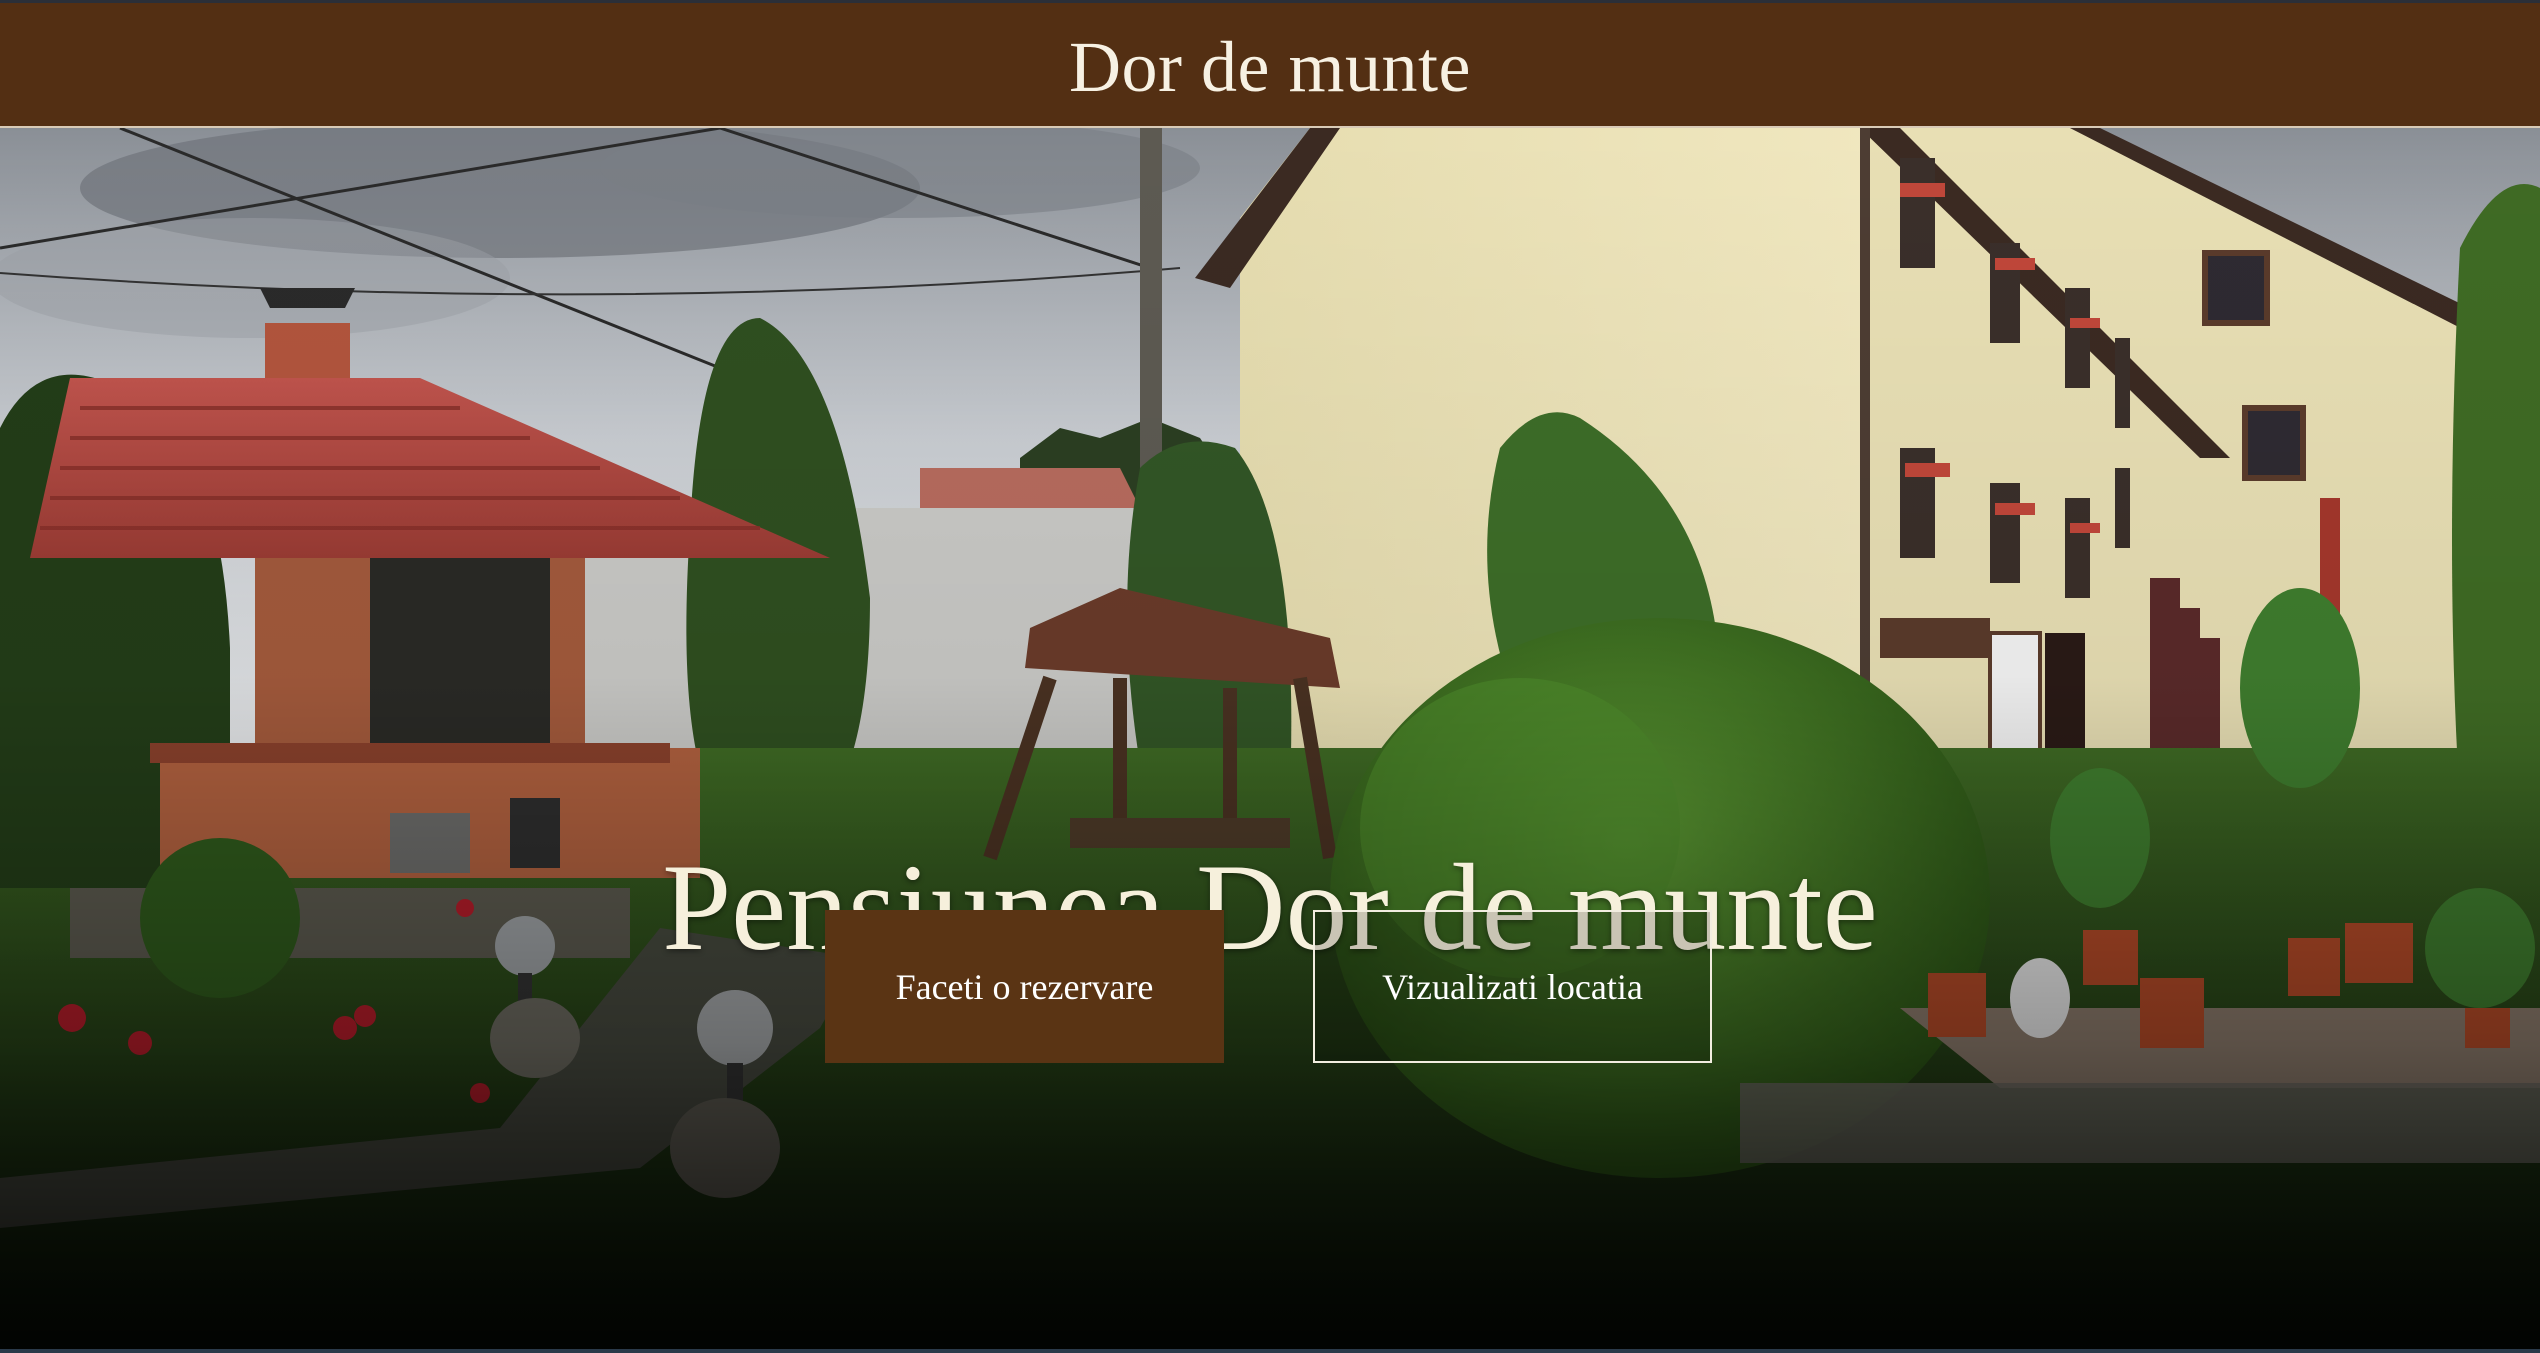 This screenshot has height=1353, width=2540. I want to click on make-reservation-button: Faceti o rezervare, so click(1024, 986).